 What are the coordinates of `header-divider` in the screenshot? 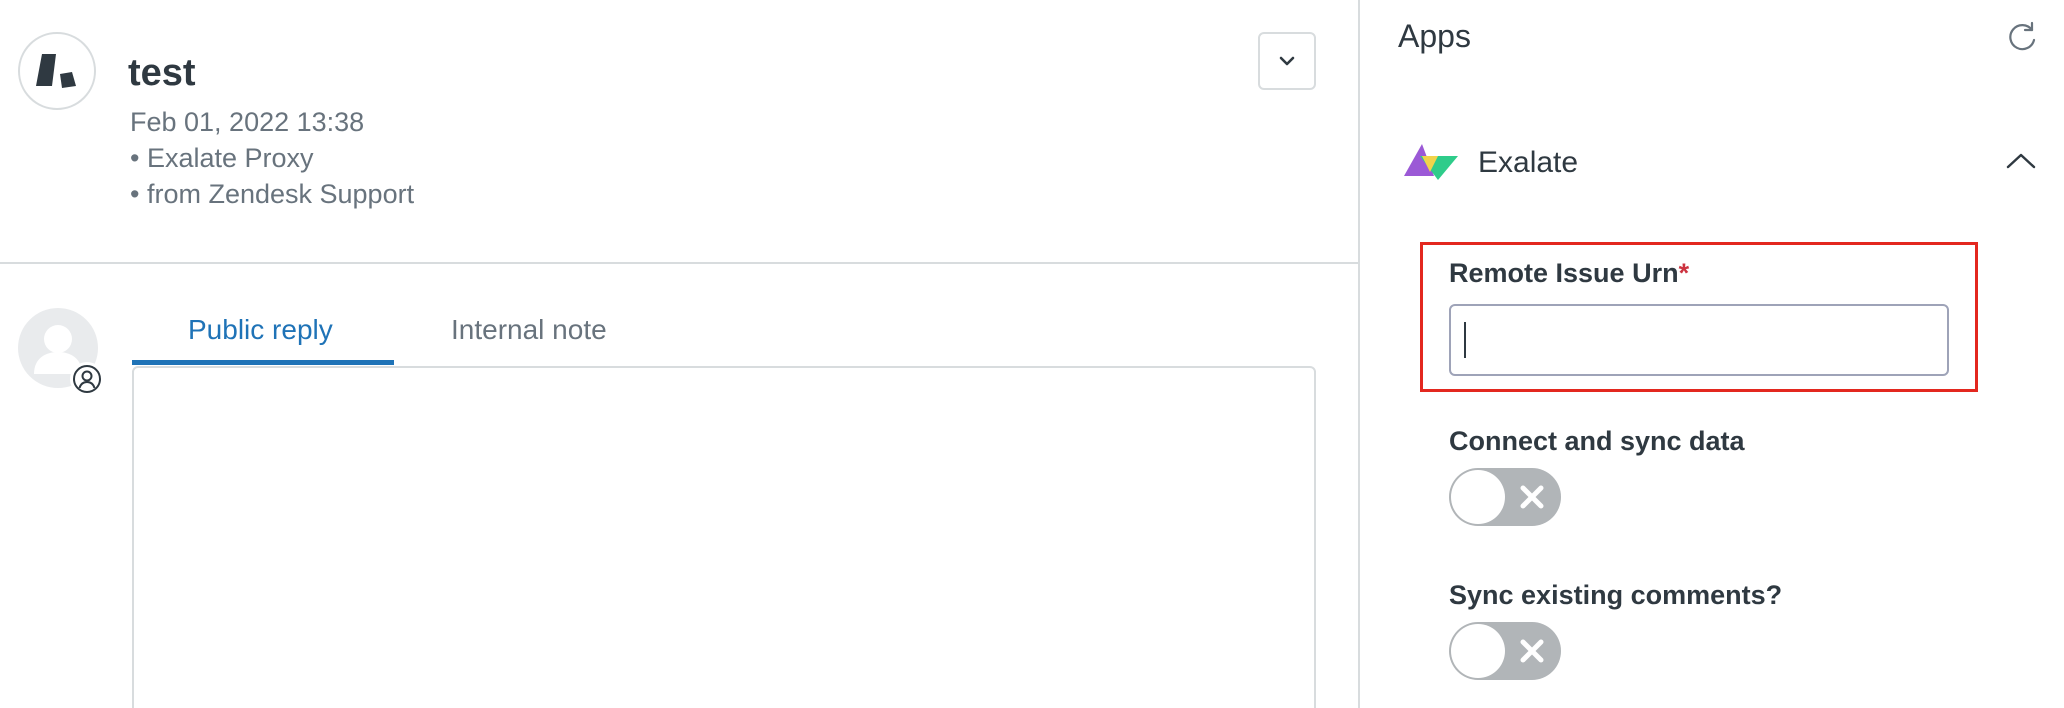 It's located at (679, 263).